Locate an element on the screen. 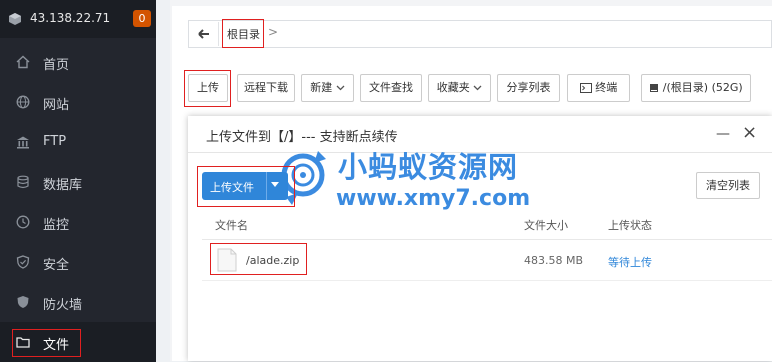 Image resolution: width=772 pixels, height=362 pixels. sidebar-item-files: 文件 is located at coordinates (78, 342).